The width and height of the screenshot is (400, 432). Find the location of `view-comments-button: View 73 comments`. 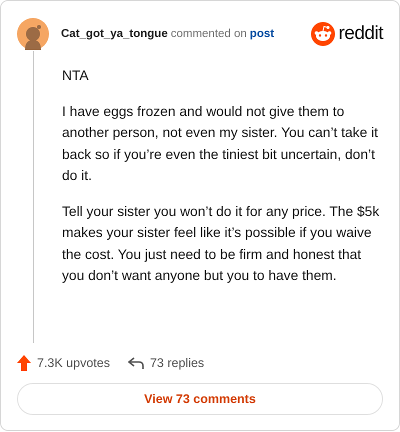

view-comments-button: View 73 comments is located at coordinates (200, 399).